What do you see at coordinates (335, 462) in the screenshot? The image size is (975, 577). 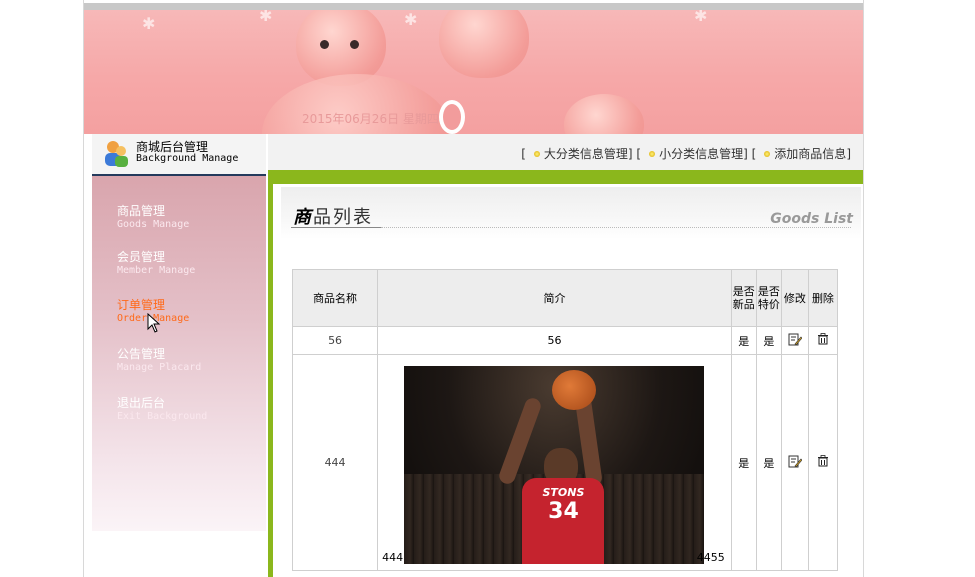 I see `goods-name-cell: 444` at bounding box center [335, 462].